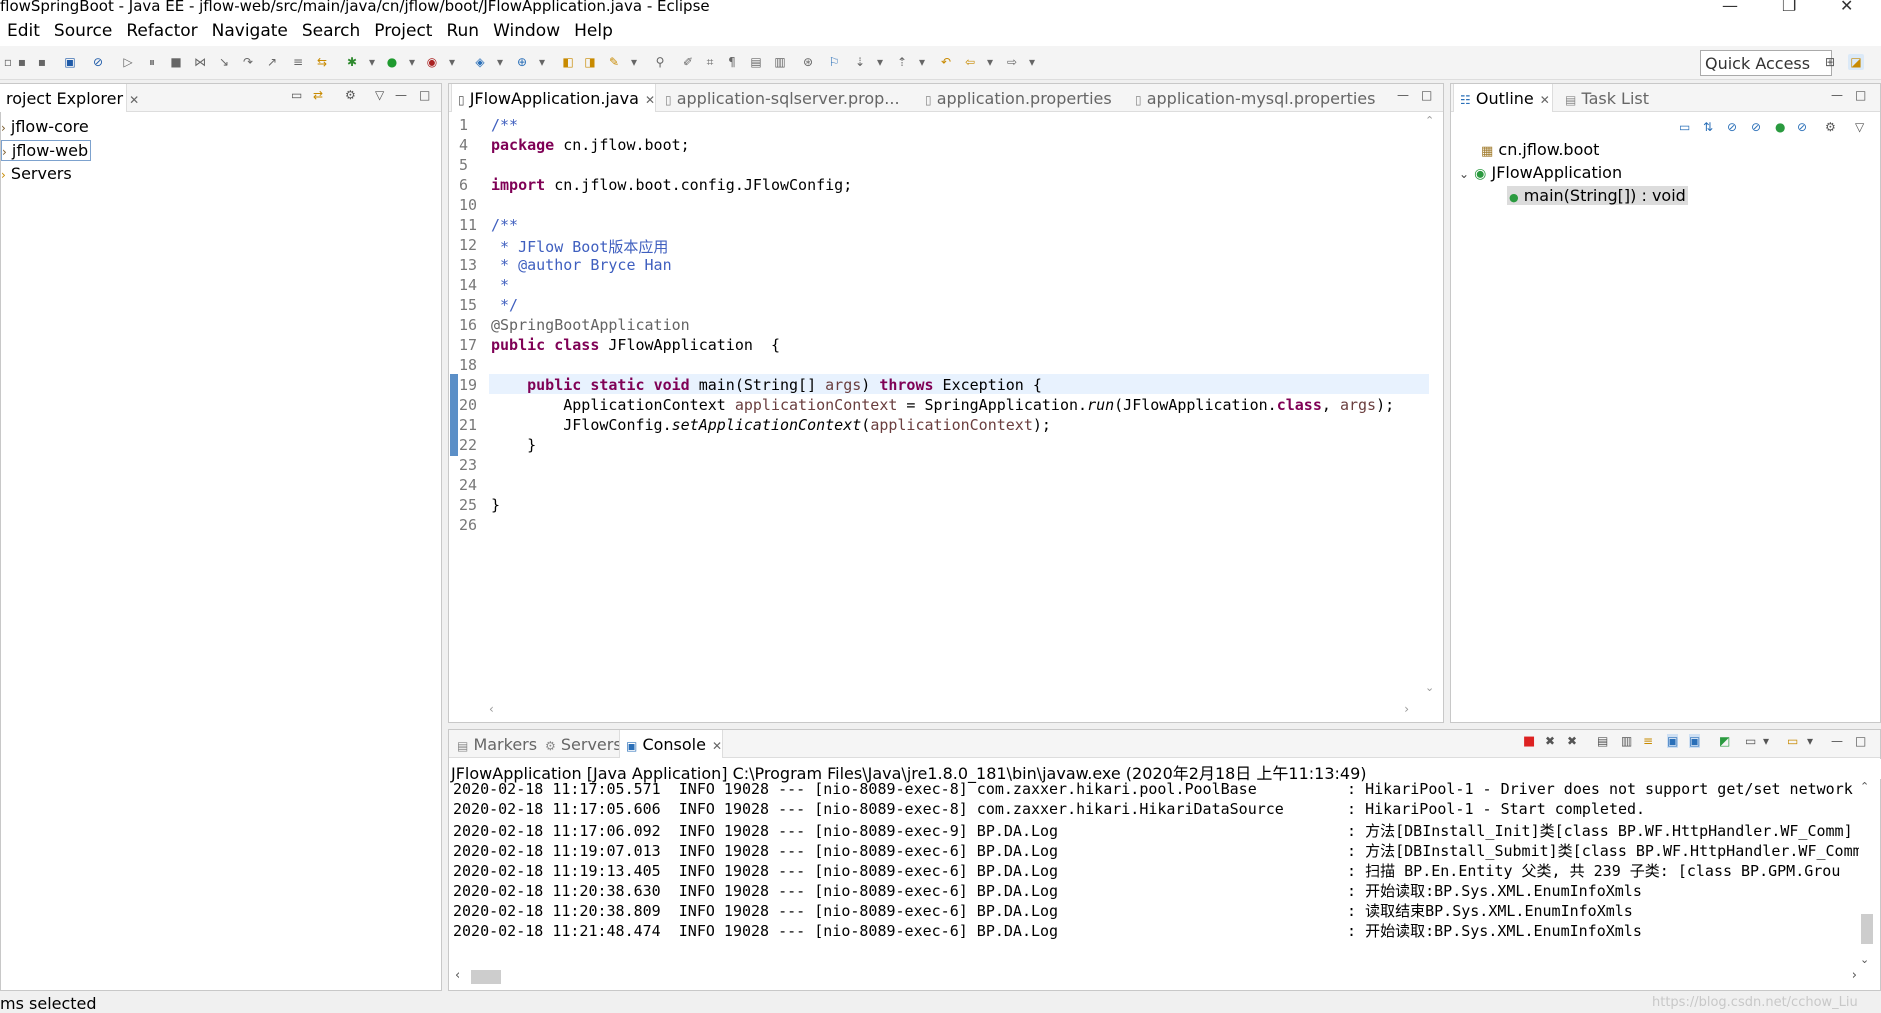  I want to click on code-line: package cn.jflow.boot;, so click(590, 145).